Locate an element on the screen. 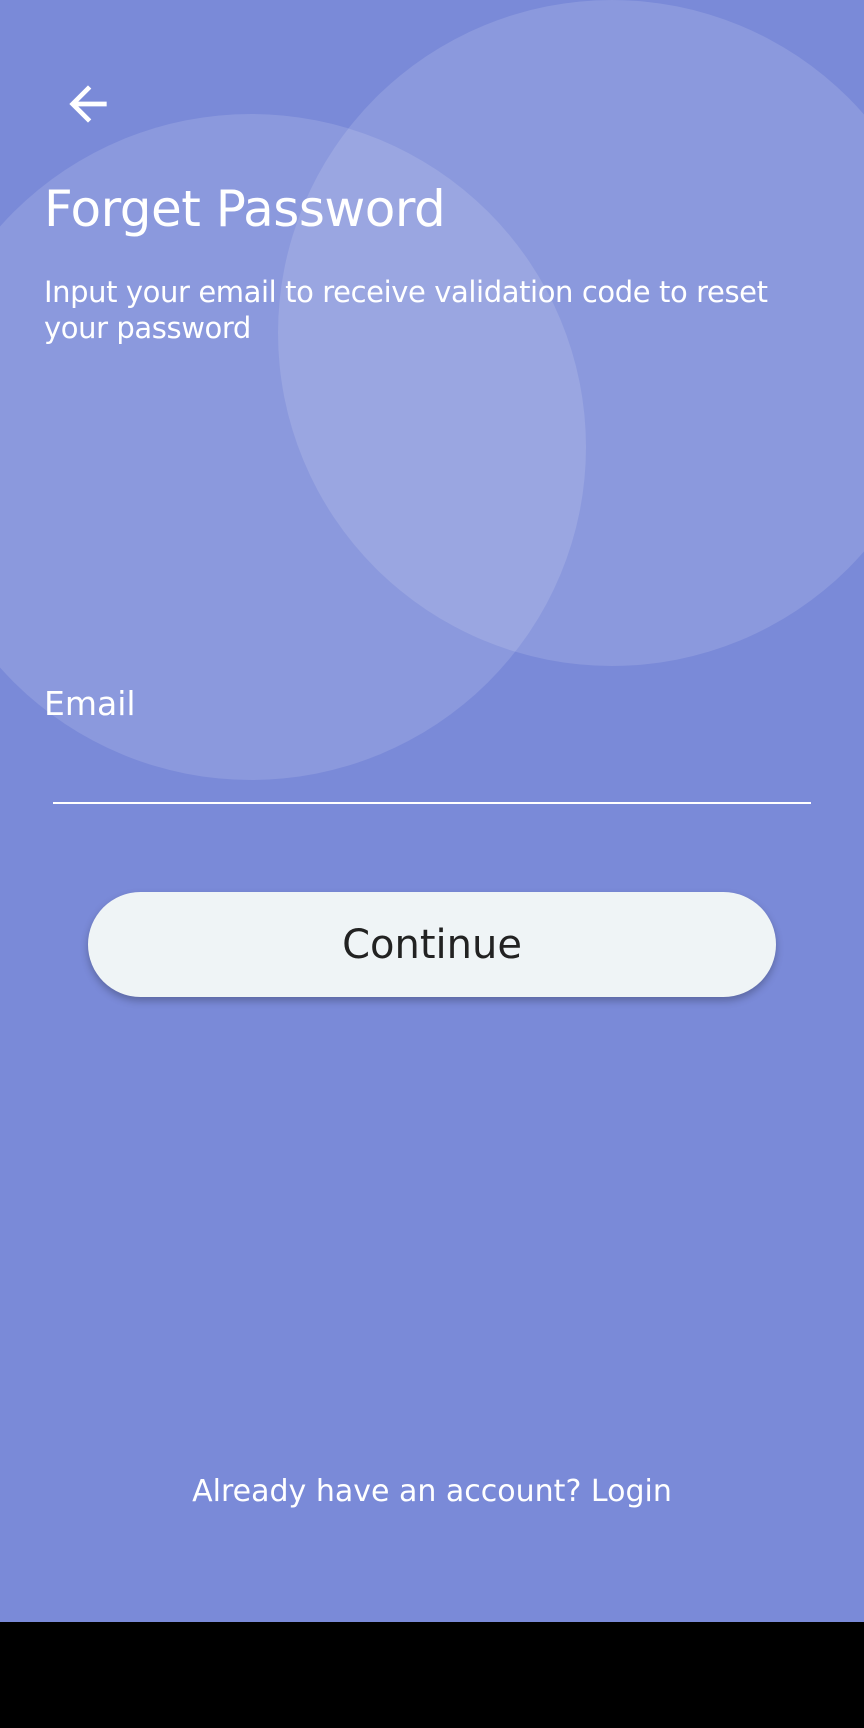 The image size is (864, 1728). email-label: Email is located at coordinates (90, 703).